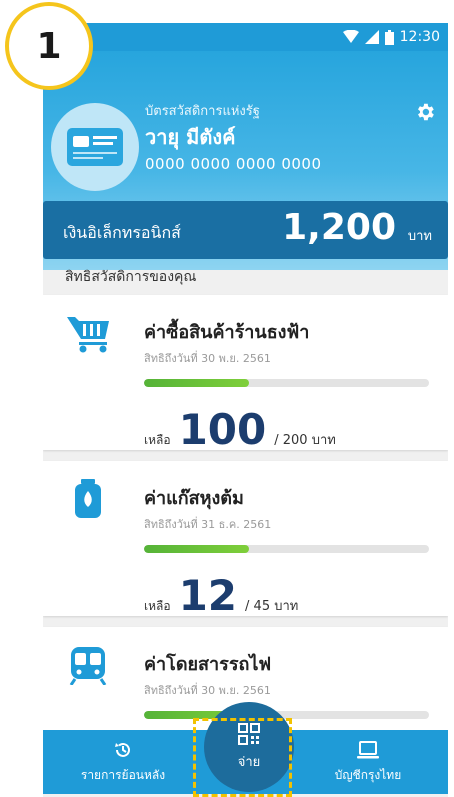 This screenshot has height=797, width=454. Describe the element at coordinates (222, 429) in the screenshot. I see `remain-value: 100` at that location.